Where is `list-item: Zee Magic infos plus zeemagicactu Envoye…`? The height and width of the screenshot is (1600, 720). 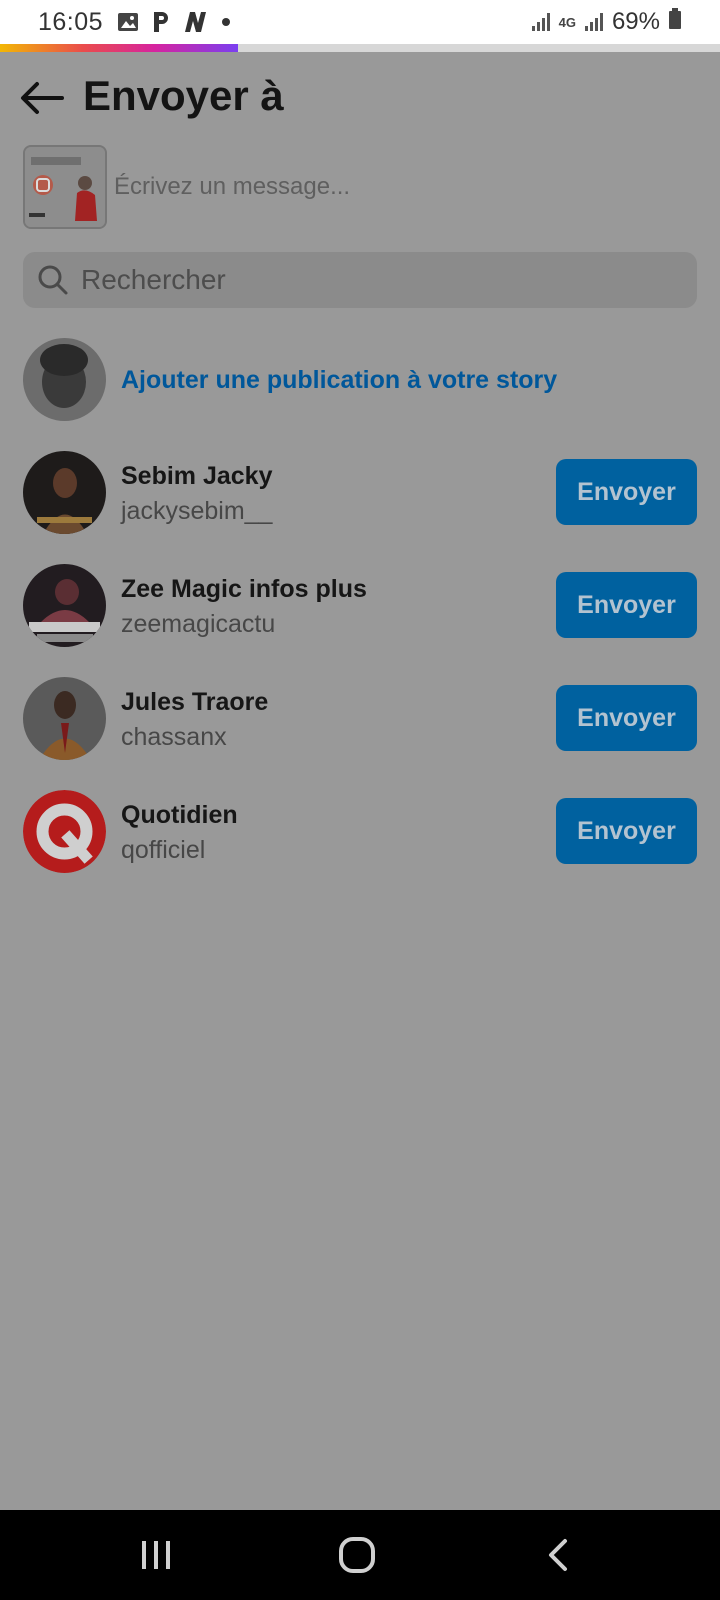
list-item: Zee Magic infos plus zeemagicactu Envoye… is located at coordinates (360, 618).